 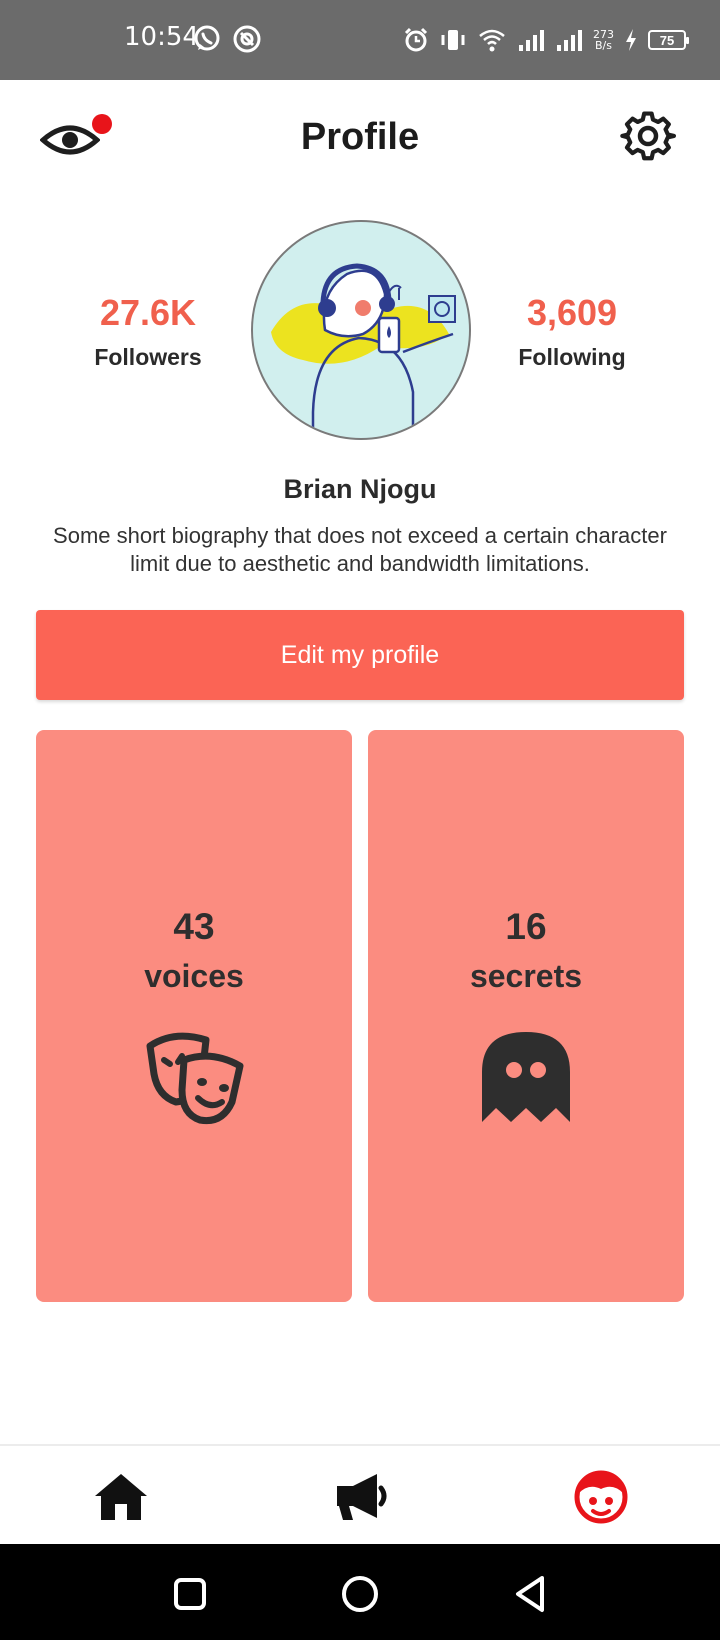 I want to click on nav-profile, so click(x=601, y=1497).